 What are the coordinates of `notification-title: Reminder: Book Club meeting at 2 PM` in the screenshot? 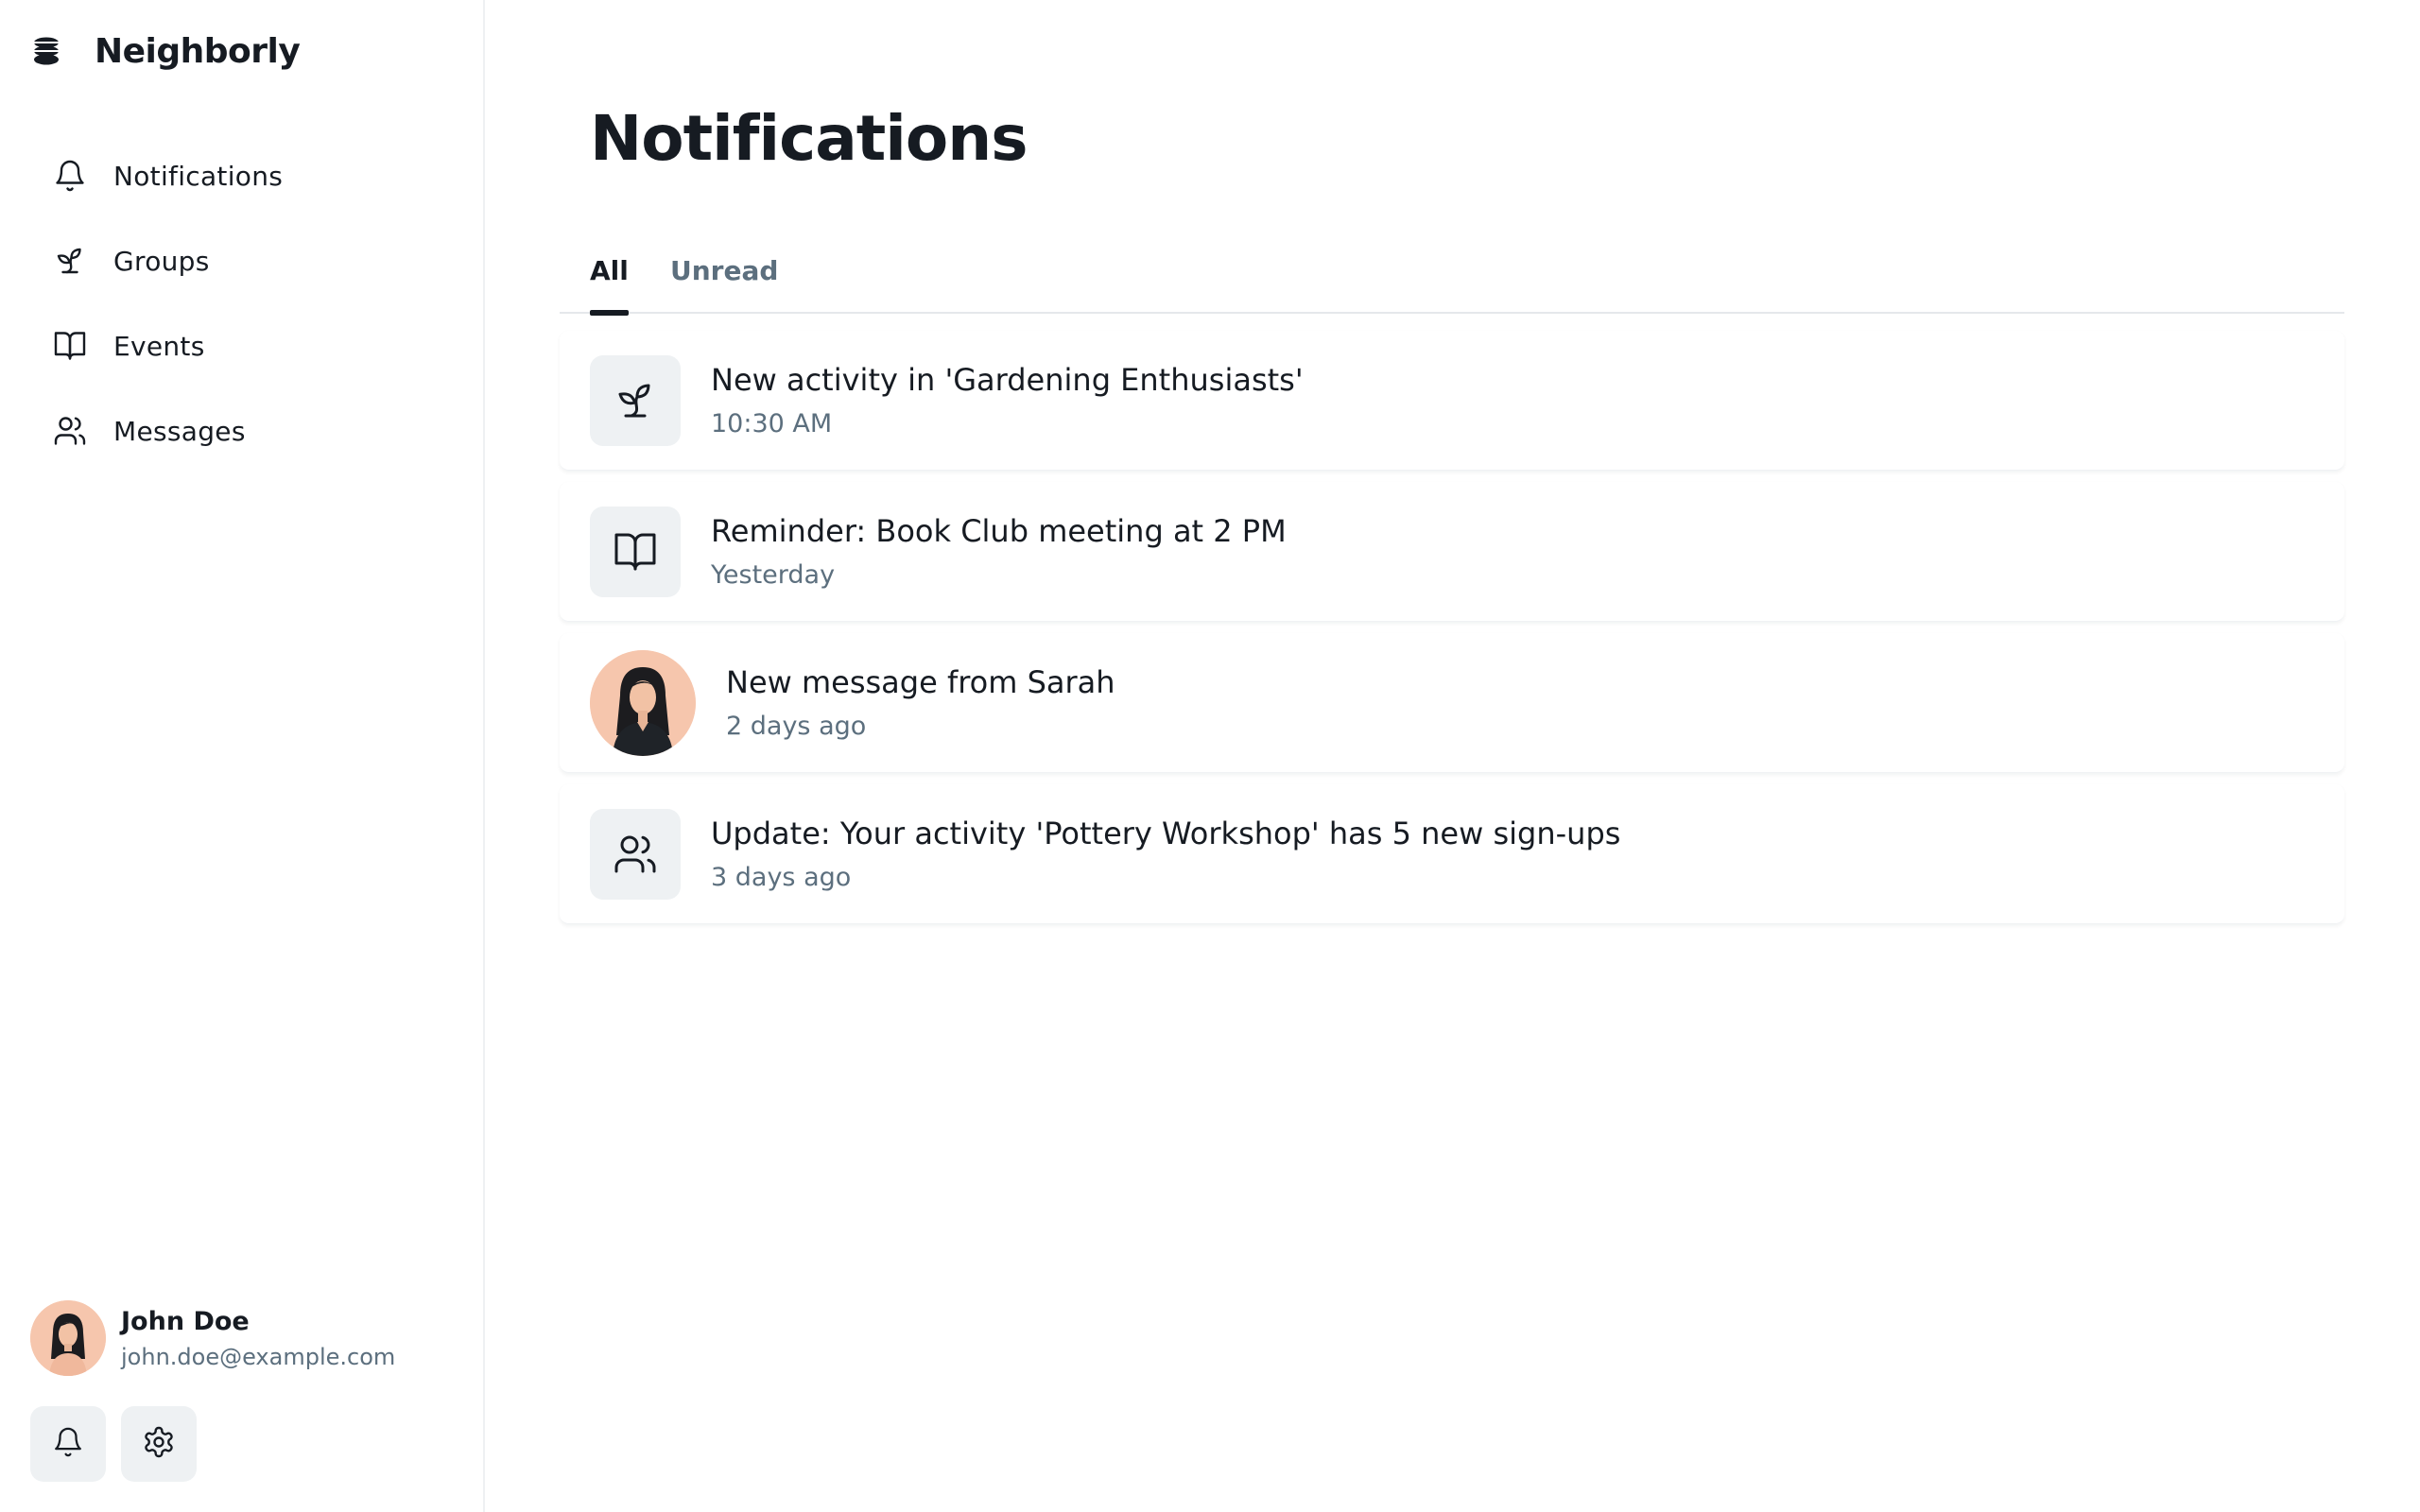 It's located at (999, 531).